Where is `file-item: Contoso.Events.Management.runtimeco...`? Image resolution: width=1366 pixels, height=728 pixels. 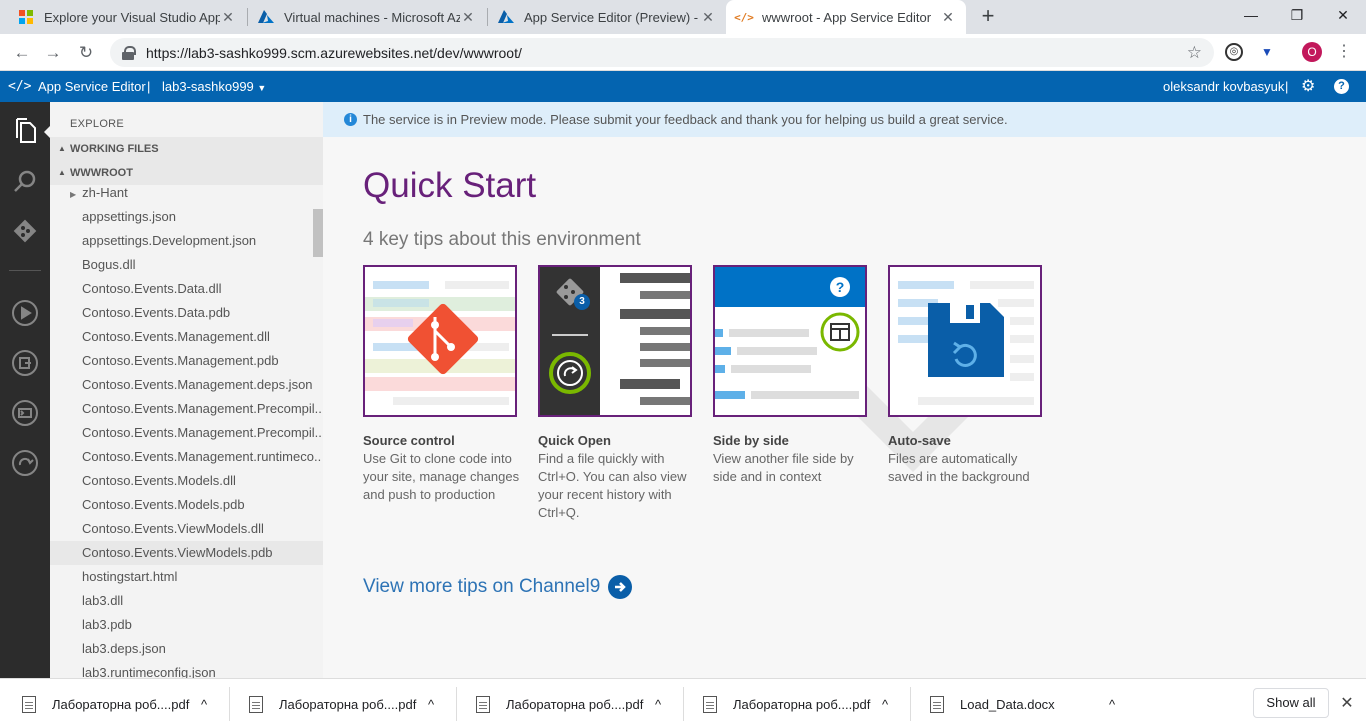 file-item: Contoso.Events.Management.runtimeco... is located at coordinates (202, 457).